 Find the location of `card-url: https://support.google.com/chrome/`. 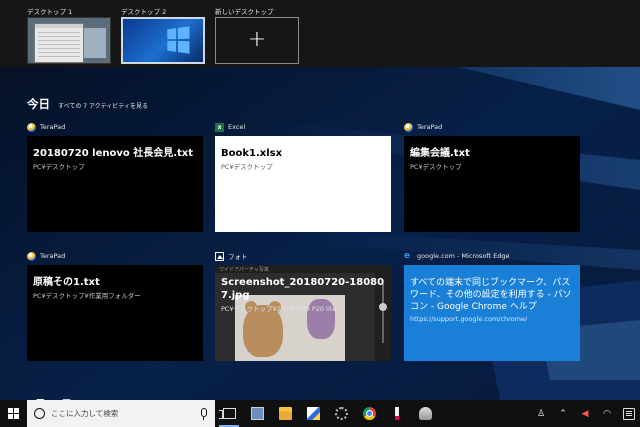

card-url: https://support.google.com/chrome/ is located at coordinates (469, 319).